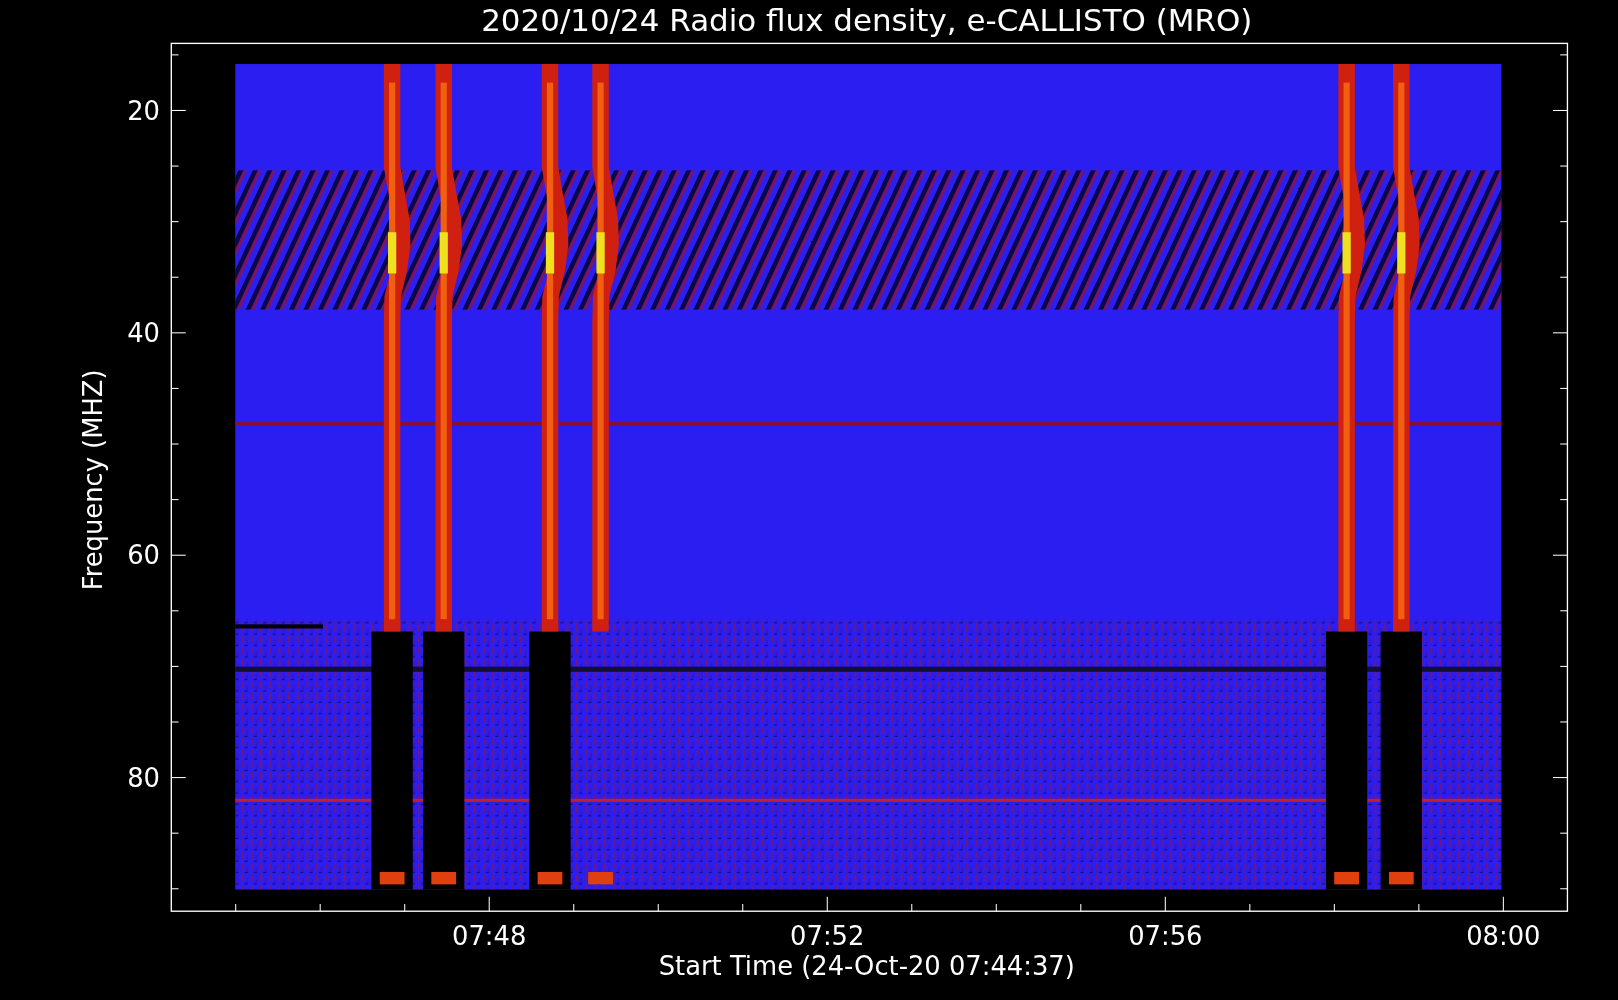 The width and height of the screenshot is (1618, 1000). Describe the element at coordinates (143, 555) in the screenshot. I see `y-tick-label: 60` at that location.